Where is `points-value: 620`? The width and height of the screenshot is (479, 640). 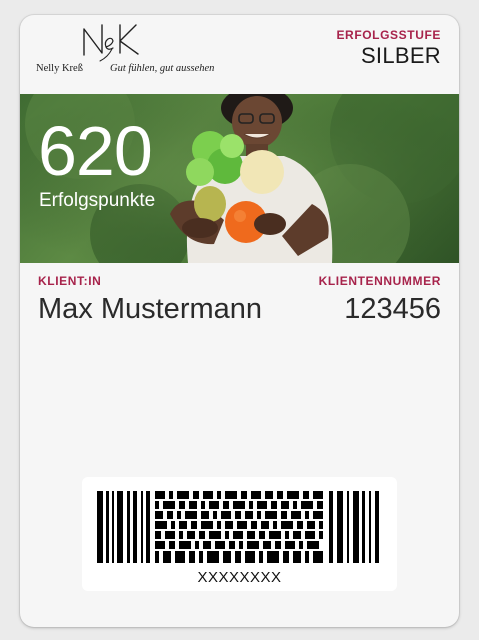 points-value: 620 is located at coordinates (95, 151).